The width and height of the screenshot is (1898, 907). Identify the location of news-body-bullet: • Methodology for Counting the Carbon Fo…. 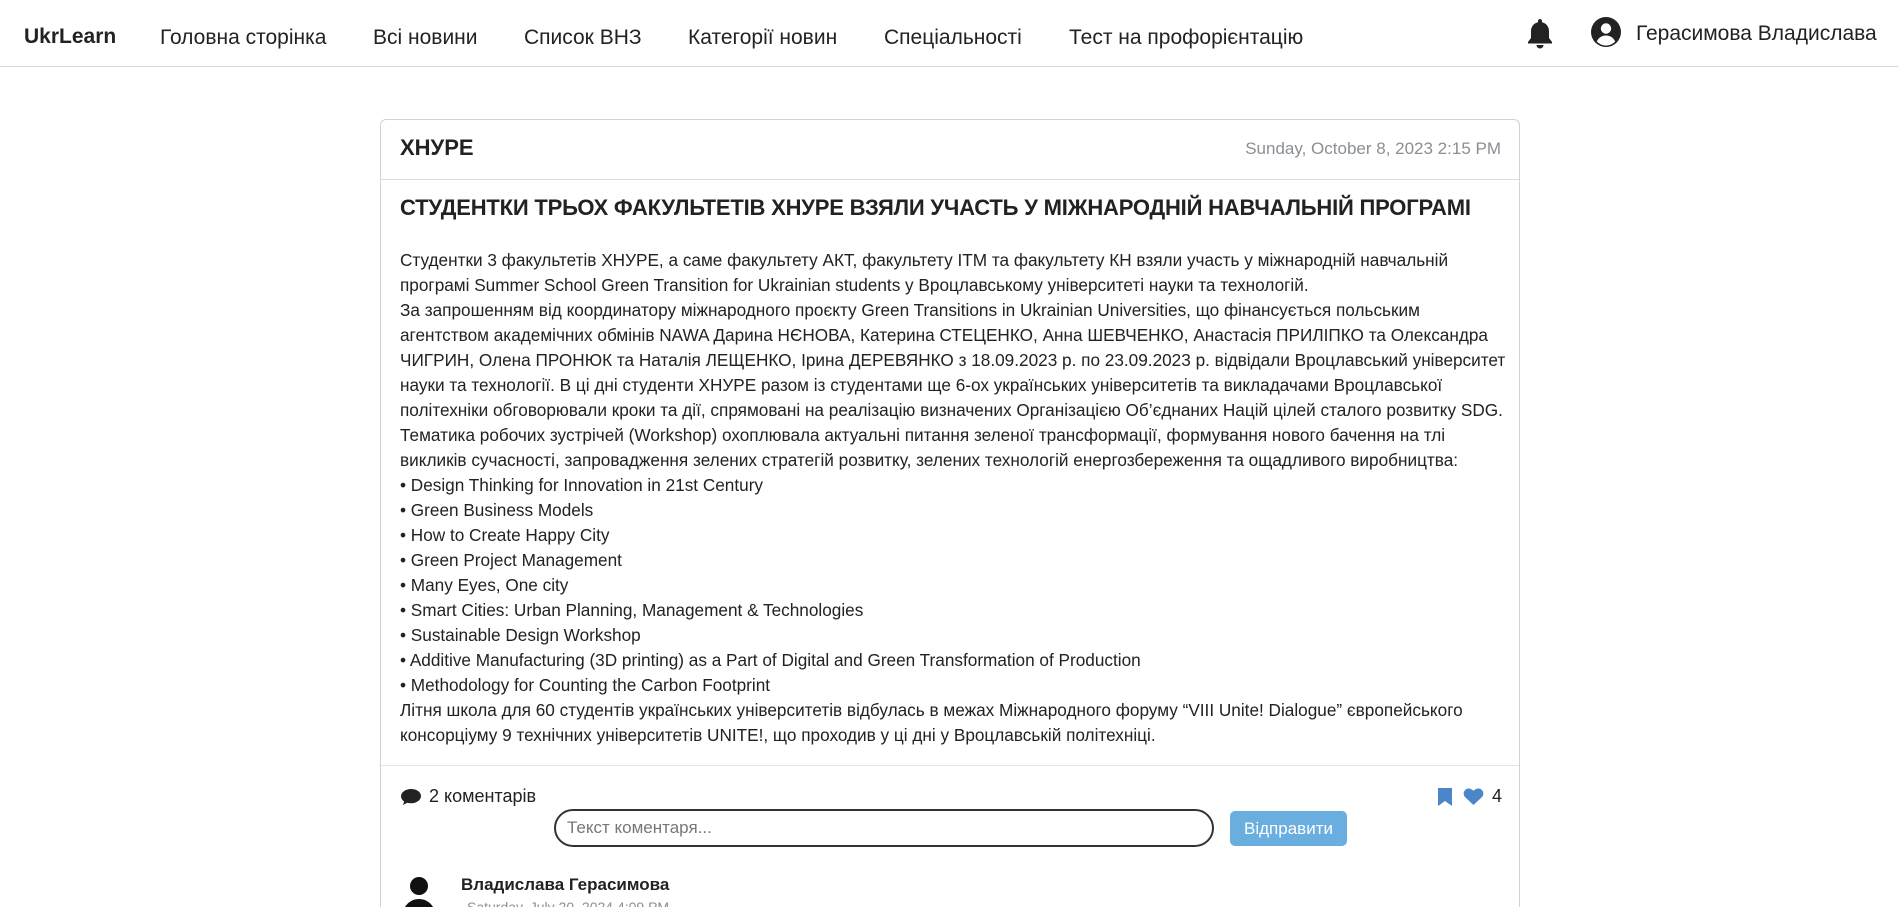
(585, 685).